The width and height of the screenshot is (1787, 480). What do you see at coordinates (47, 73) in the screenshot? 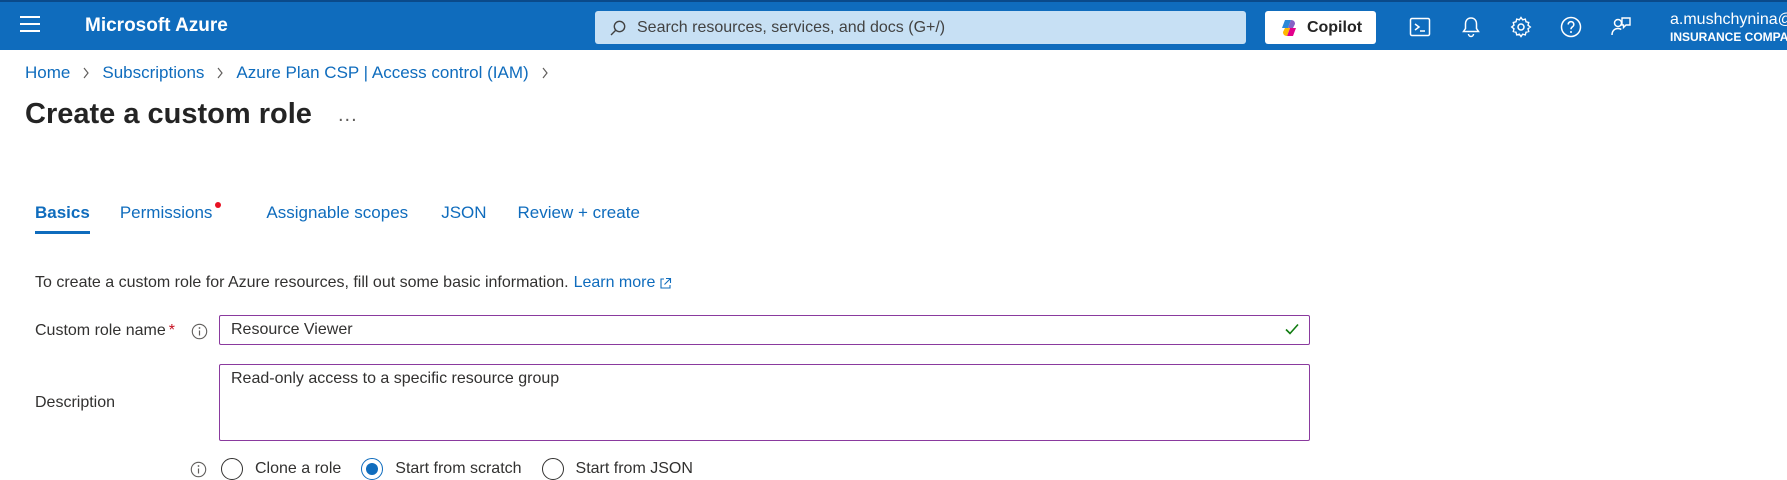
I see `breadcrumb-home: Home` at bounding box center [47, 73].